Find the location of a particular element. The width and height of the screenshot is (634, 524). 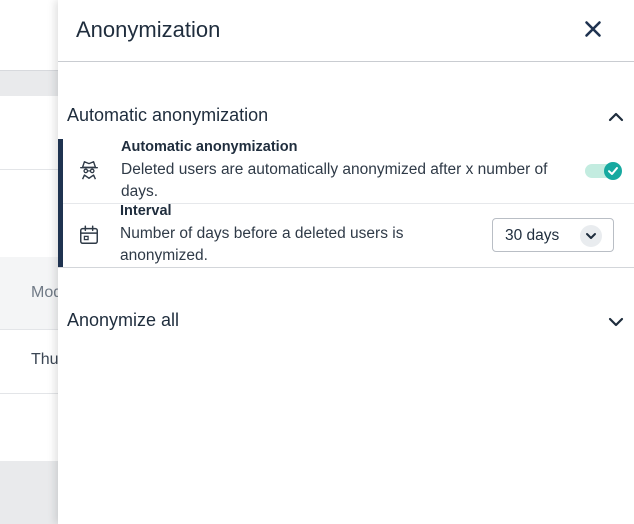

setting-title-interval: Interval is located at coordinates (146, 211).